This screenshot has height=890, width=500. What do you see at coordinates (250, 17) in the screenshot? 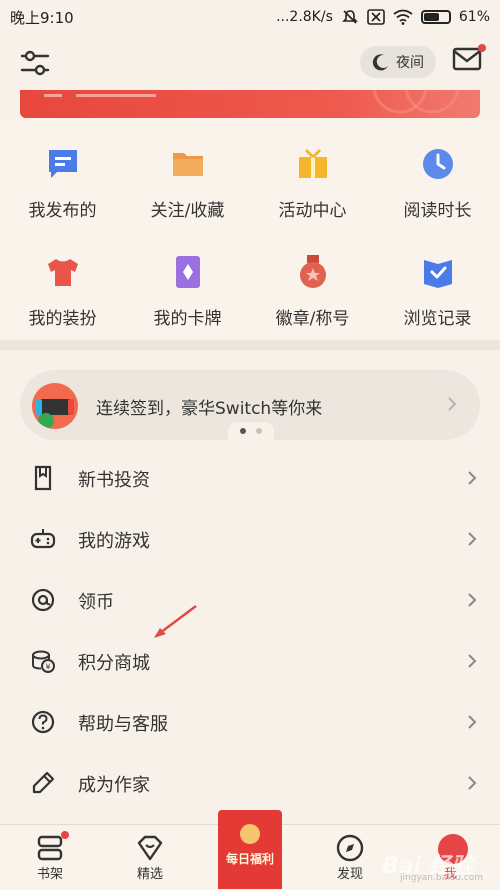
I see `status-bar: 晚上9:10 ...2.8K/s 61%` at bounding box center [250, 17].